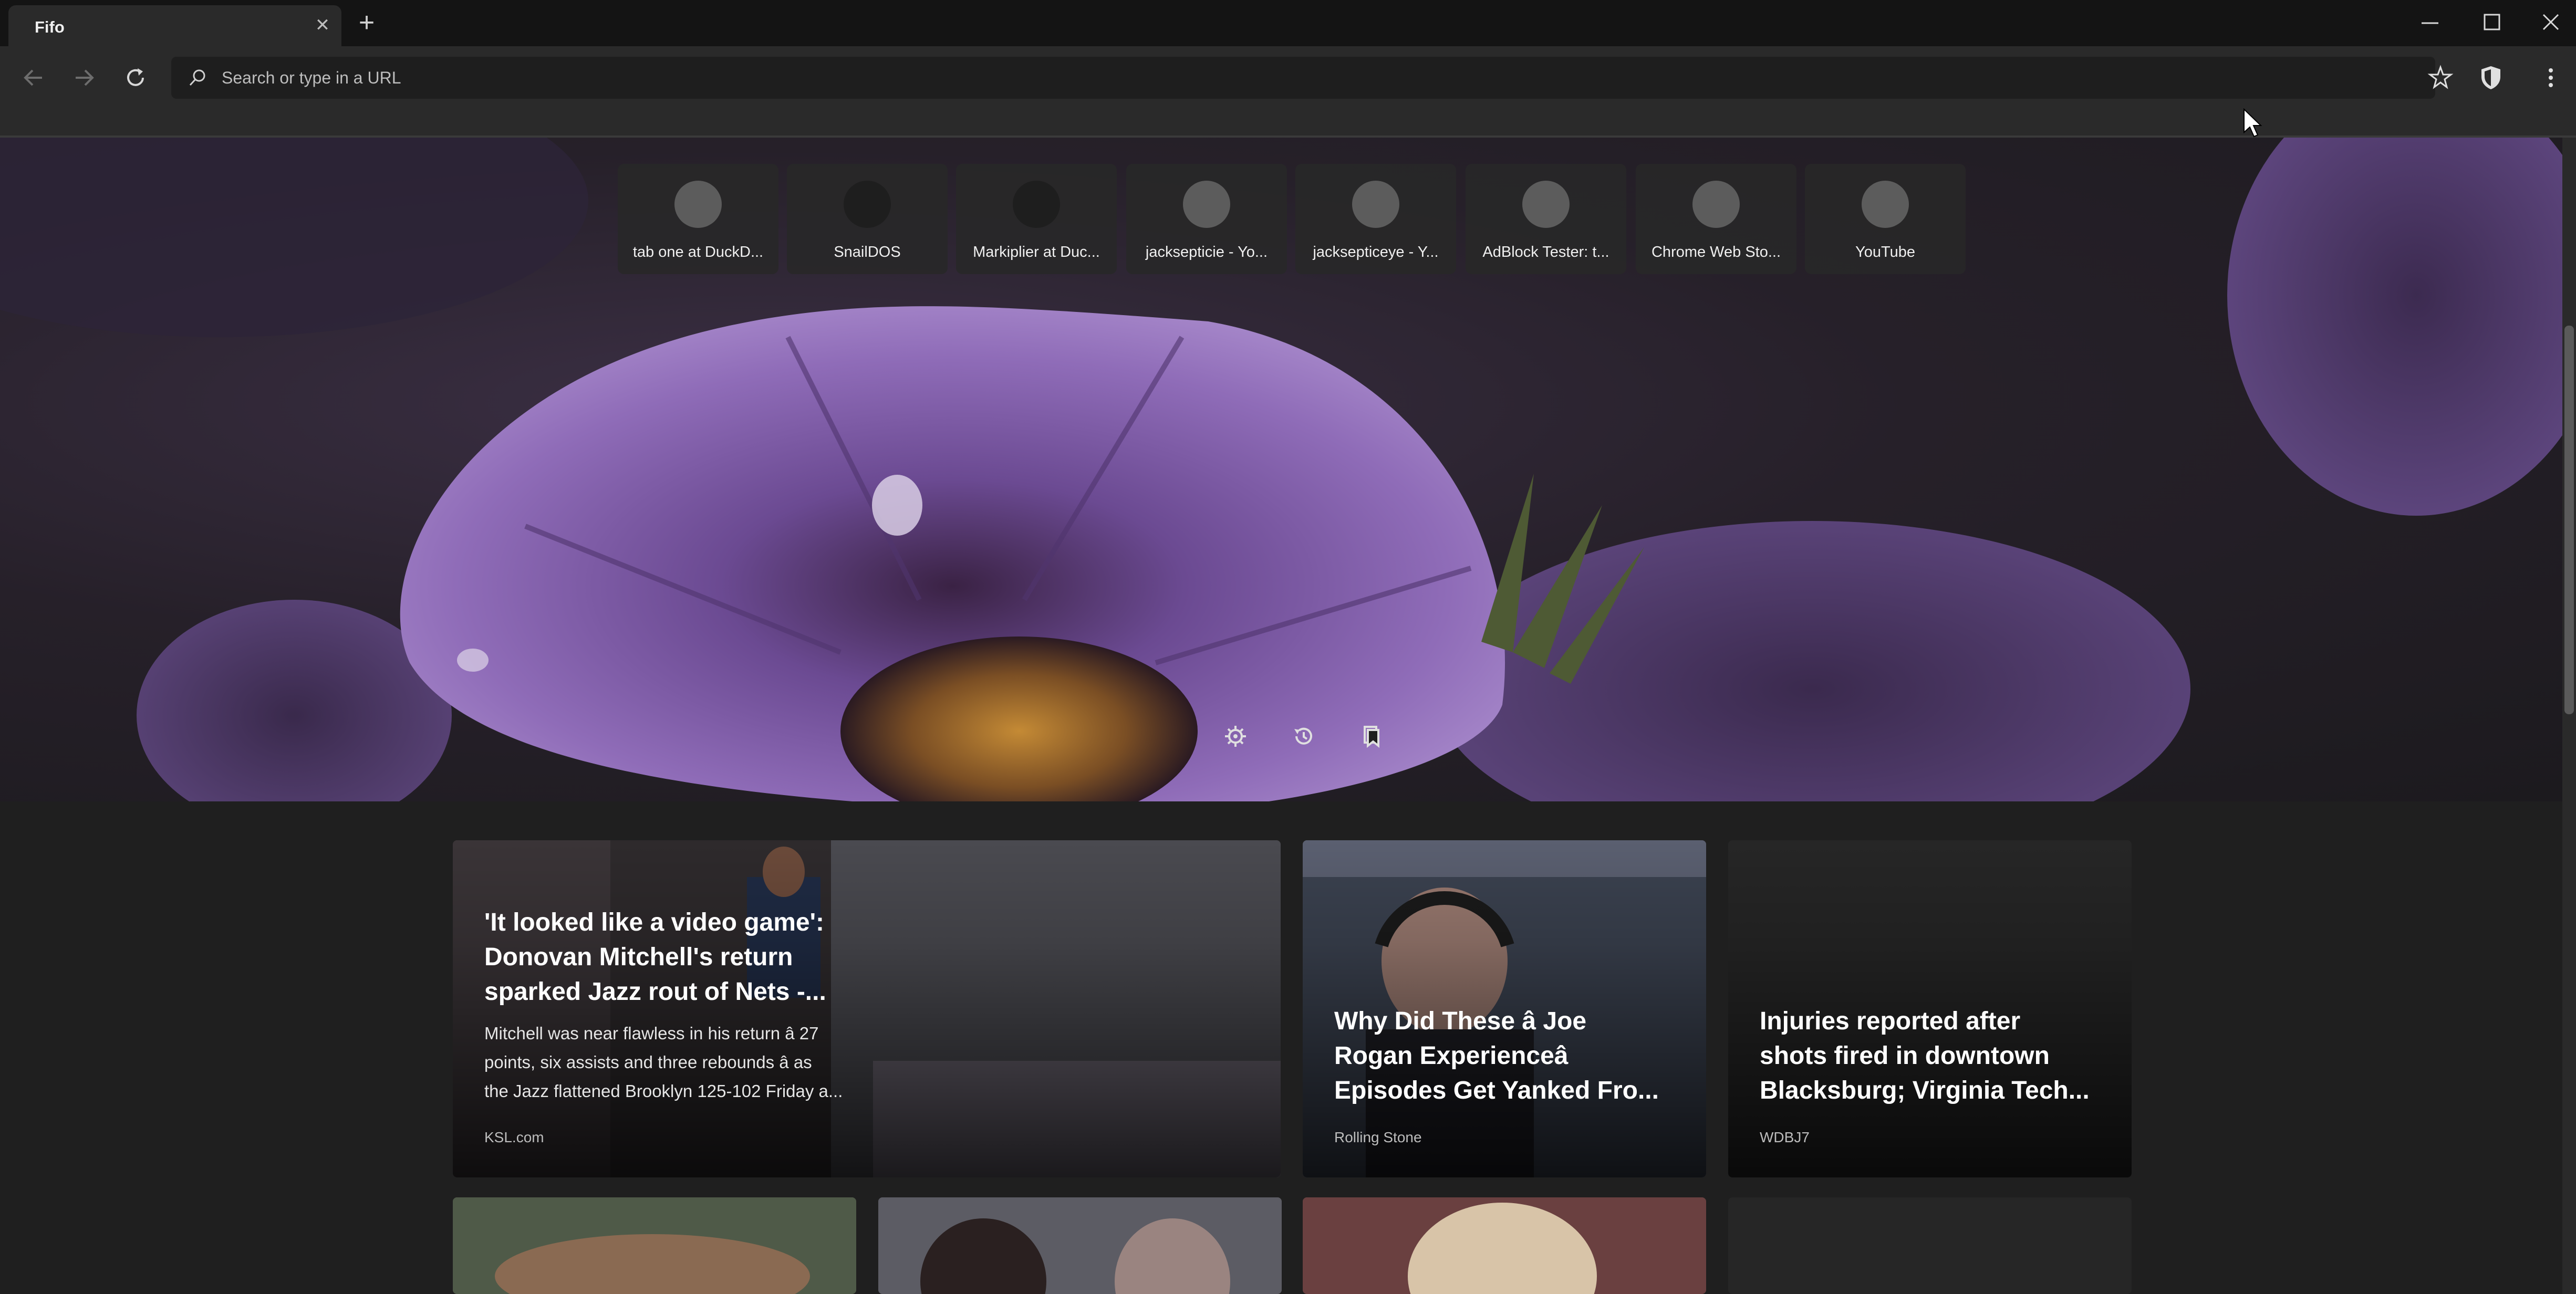 This screenshot has width=2576, height=1294. What do you see at coordinates (1371, 736) in the screenshot?
I see `bookmarks-icon` at bounding box center [1371, 736].